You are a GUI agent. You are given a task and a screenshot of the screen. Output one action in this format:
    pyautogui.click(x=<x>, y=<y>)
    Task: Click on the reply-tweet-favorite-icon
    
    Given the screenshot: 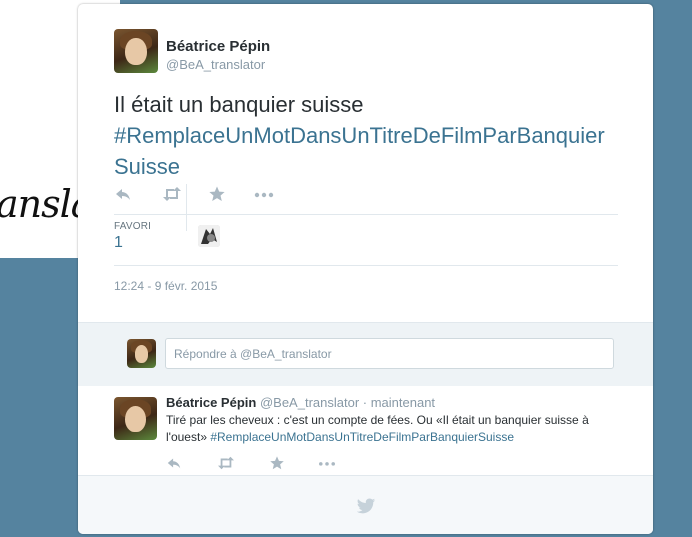 What is the action you would take?
    pyautogui.click(x=278, y=464)
    